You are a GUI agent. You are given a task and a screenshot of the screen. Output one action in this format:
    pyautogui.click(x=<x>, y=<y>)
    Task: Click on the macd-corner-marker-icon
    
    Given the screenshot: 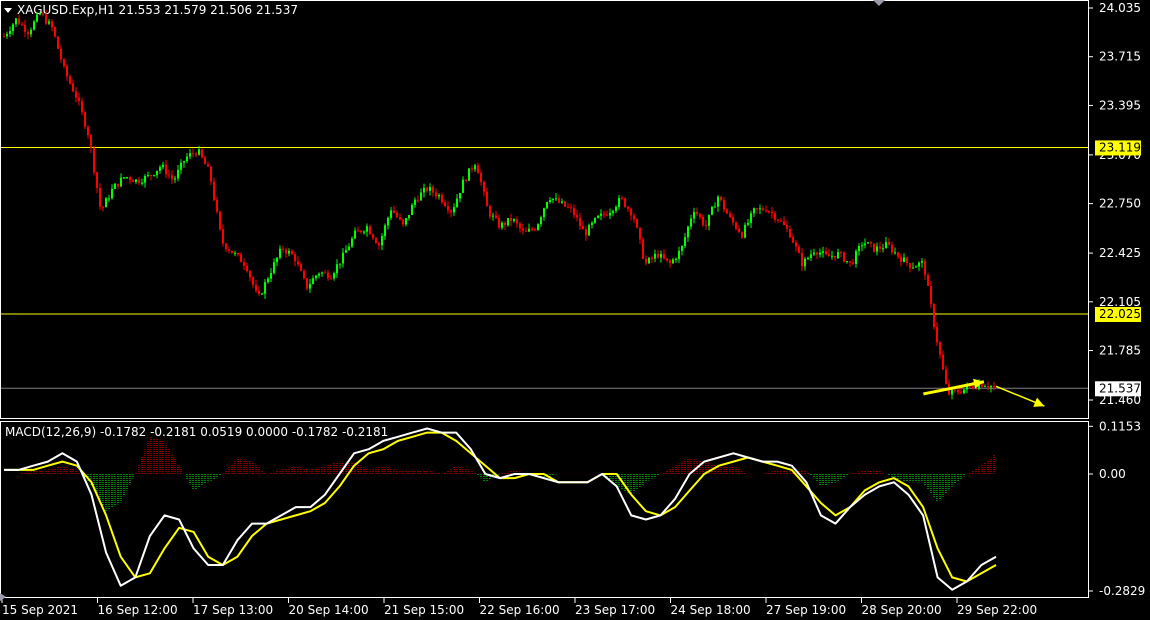 What is the action you would take?
    pyautogui.click(x=3, y=597)
    